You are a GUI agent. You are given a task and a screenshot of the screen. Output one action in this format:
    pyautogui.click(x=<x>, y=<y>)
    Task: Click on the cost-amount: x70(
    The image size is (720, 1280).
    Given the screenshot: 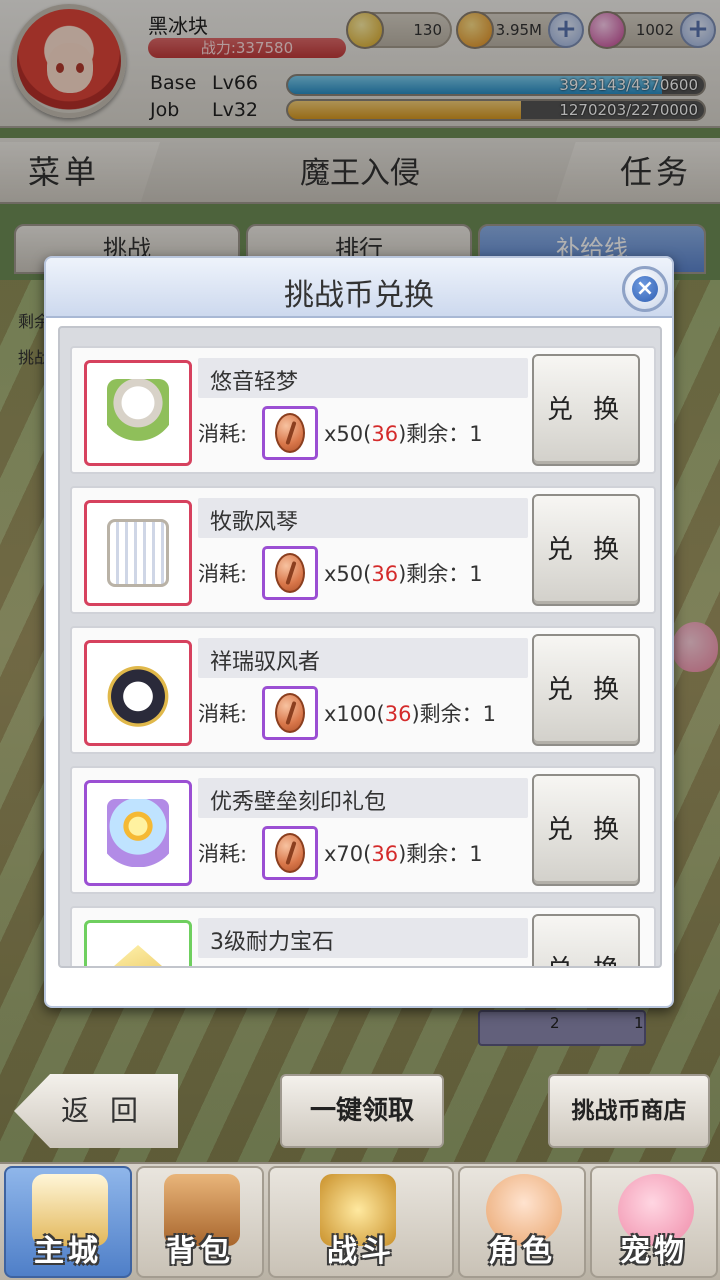 What is the action you would take?
    pyautogui.click(x=348, y=854)
    